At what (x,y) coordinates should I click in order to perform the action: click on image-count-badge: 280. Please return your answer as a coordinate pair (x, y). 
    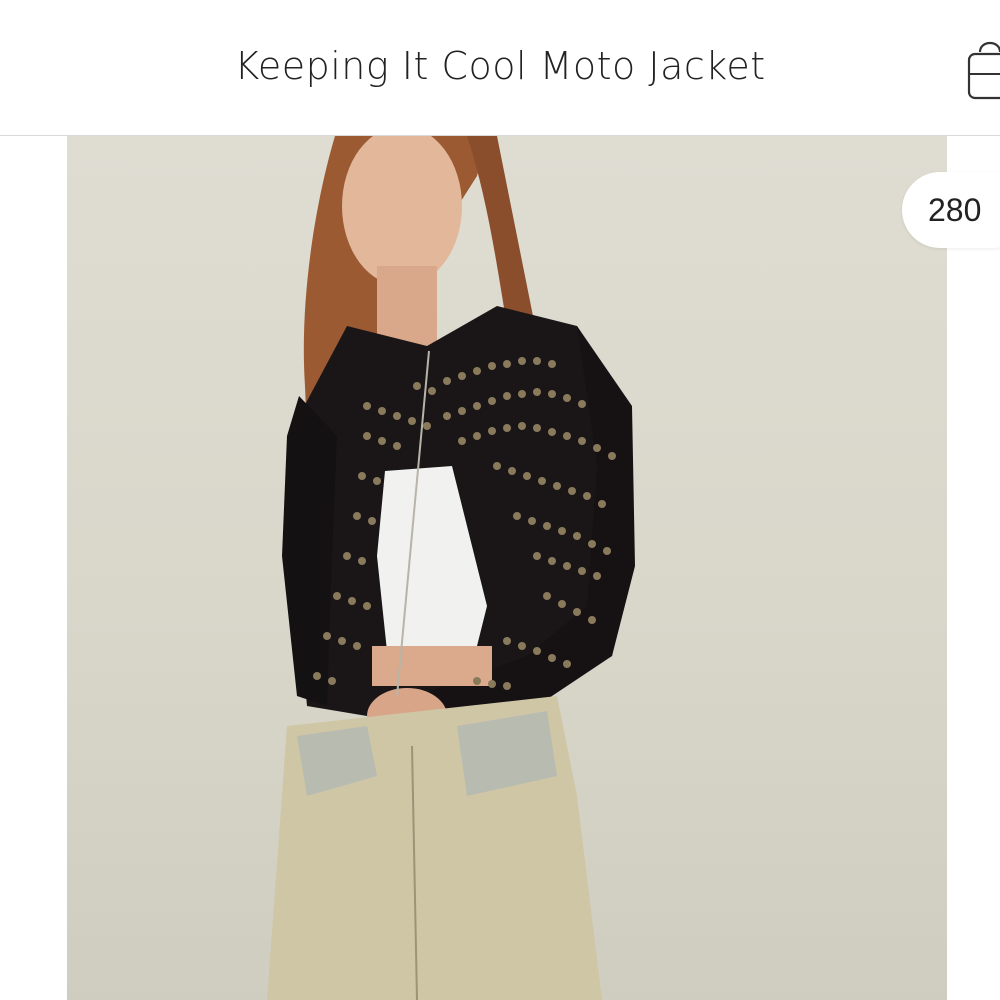
    Looking at the image, I should click on (951, 210).